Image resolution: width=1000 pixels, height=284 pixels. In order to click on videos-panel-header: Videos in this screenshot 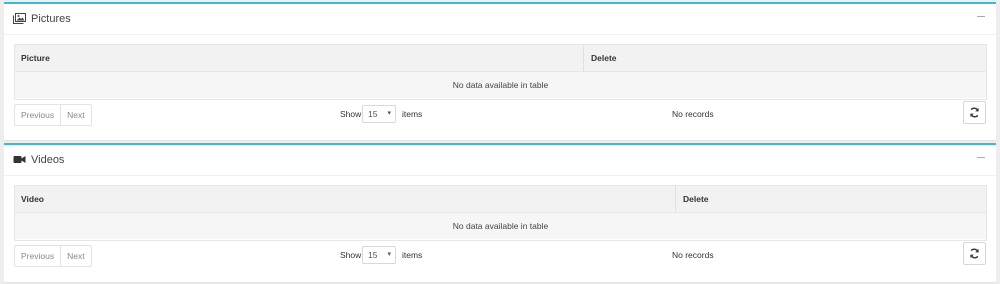, I will do `click(500, 160)`.